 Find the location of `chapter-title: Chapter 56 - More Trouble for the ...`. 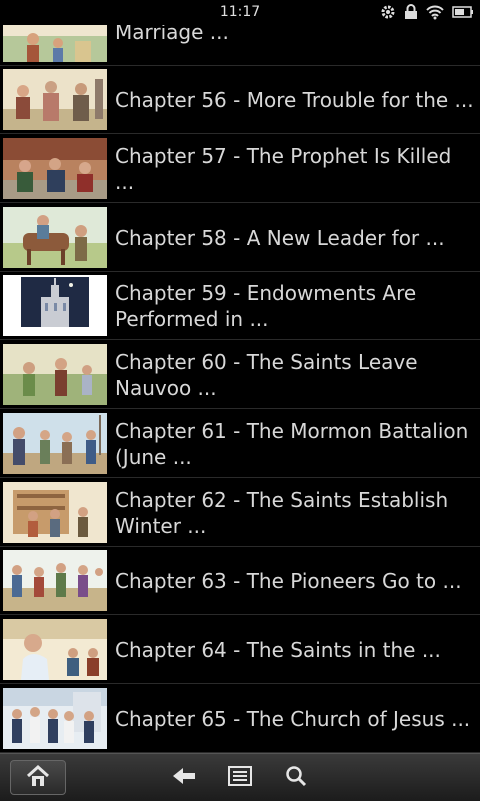

chapter-title: Chapter 56 - More Trouble for the ... is located at coordinates (294, 99).